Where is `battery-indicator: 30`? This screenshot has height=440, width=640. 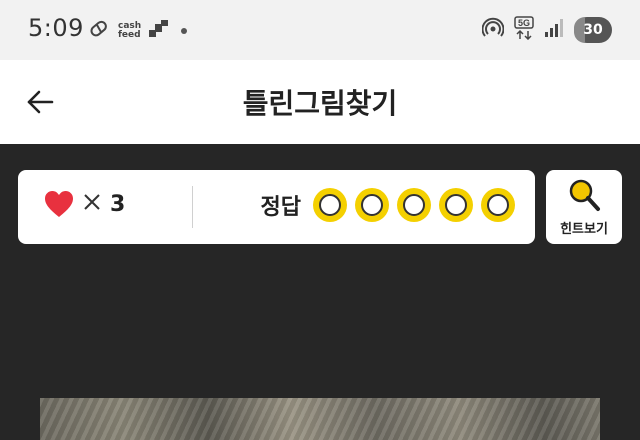
battery-indicator: 30 is located at coordinates (593, 30).